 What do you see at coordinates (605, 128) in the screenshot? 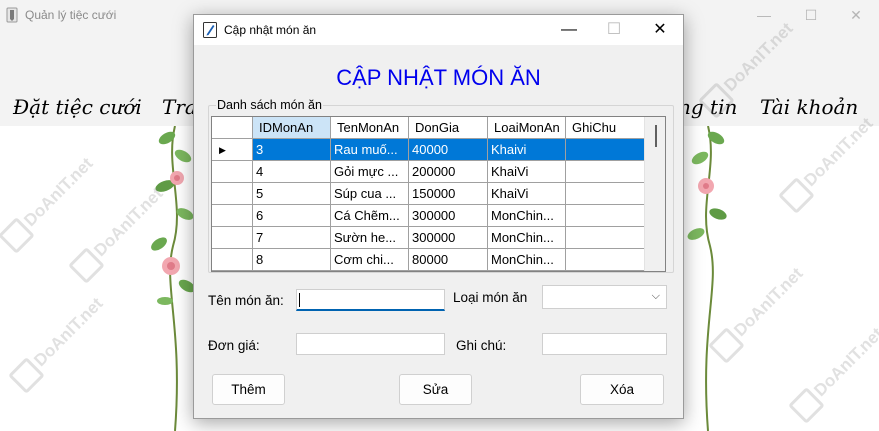
I see `column-header: GhiChu` at bounding box center [605, 128].